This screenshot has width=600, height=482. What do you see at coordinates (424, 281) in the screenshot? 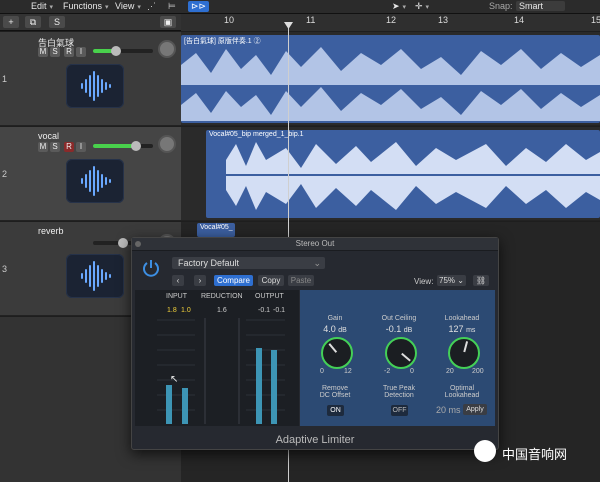
I see `view-label: View:` at bounding box center [424, 281].